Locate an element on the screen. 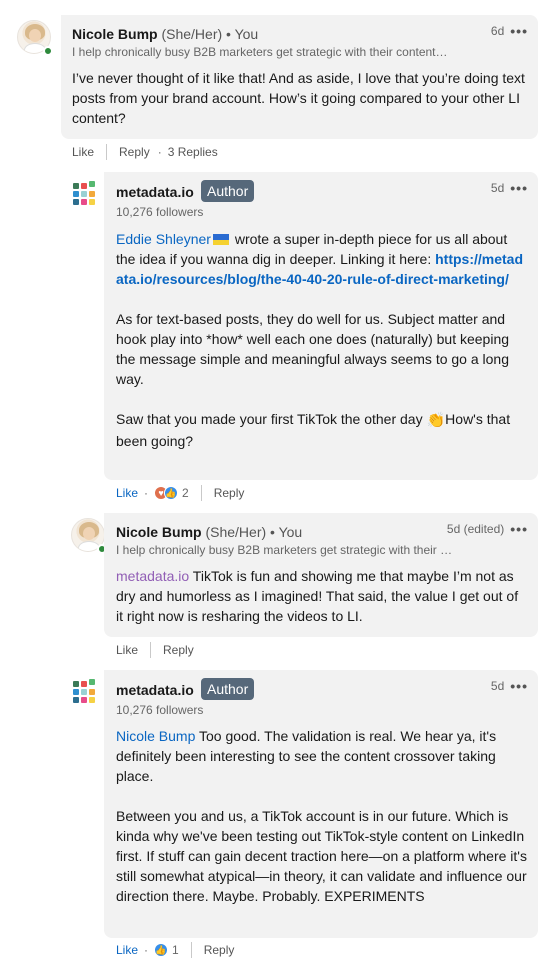 This screenshot has width=560, height=968. timestamp: 6d is located at coordinates (497, 31).